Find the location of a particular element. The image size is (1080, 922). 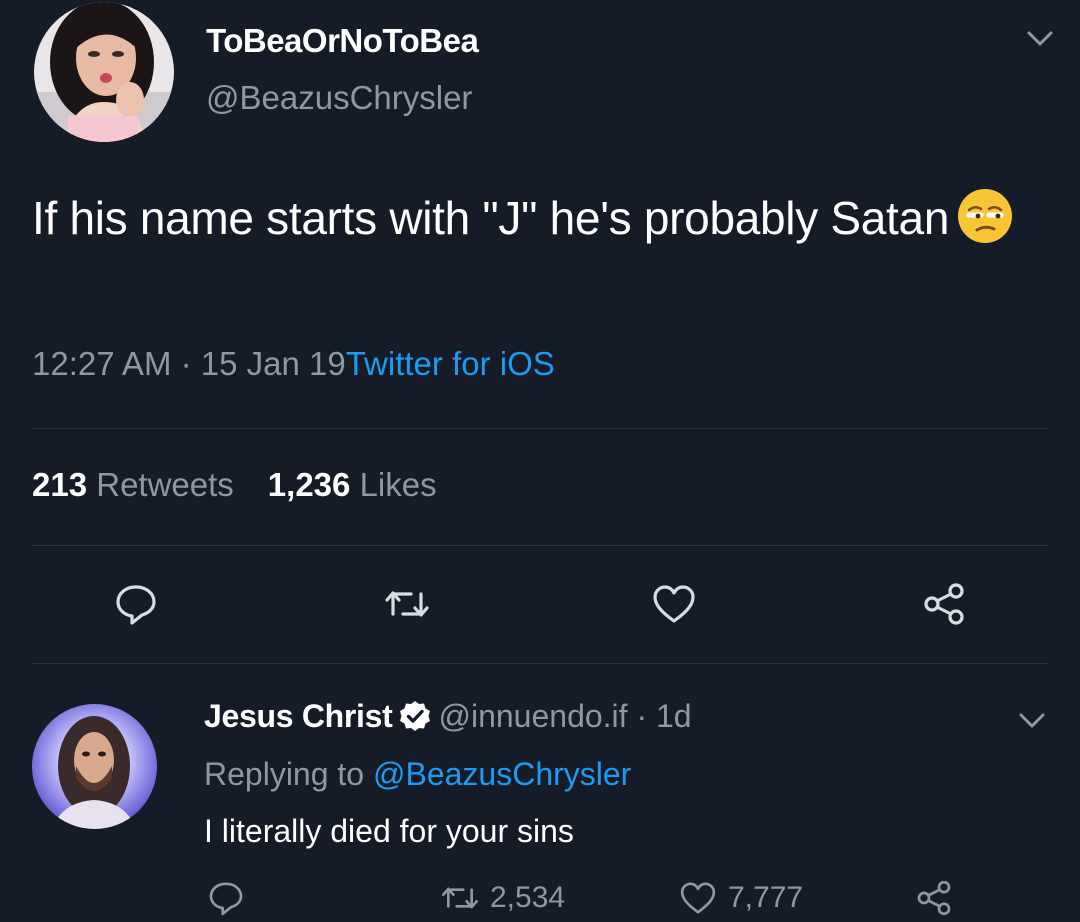

replying-to-mention: @BeazusChrysler is located at coordinates (502, 774).